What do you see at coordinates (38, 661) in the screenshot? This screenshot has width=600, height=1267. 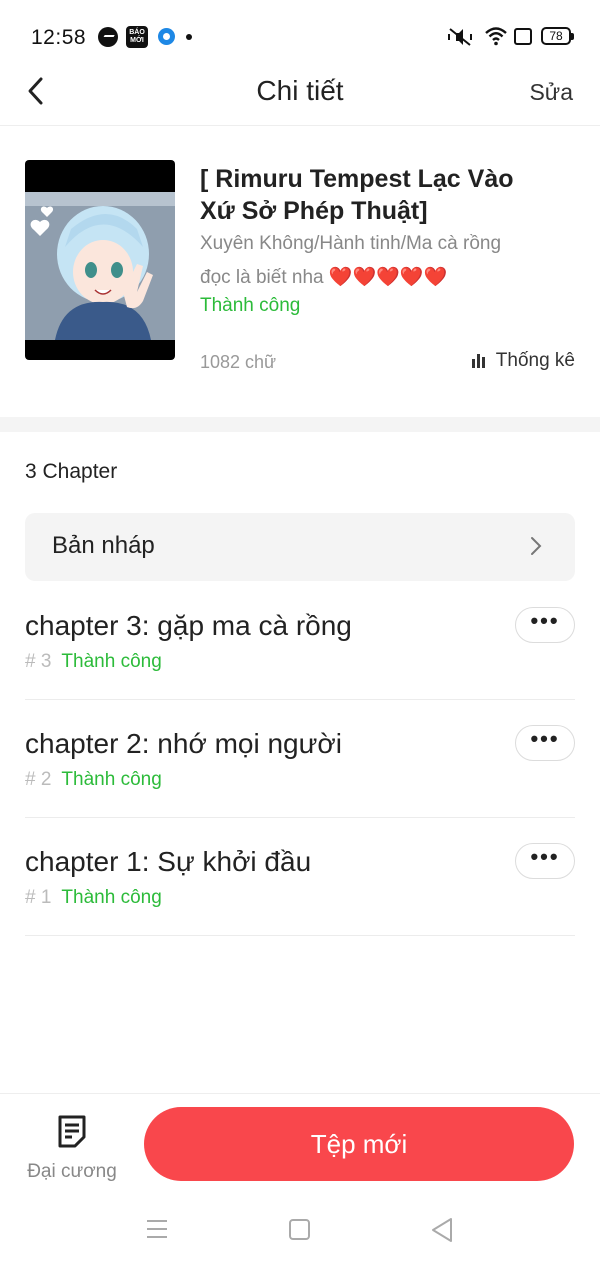 I see `chapter-number: # 3` at bounding box center [38, 661].